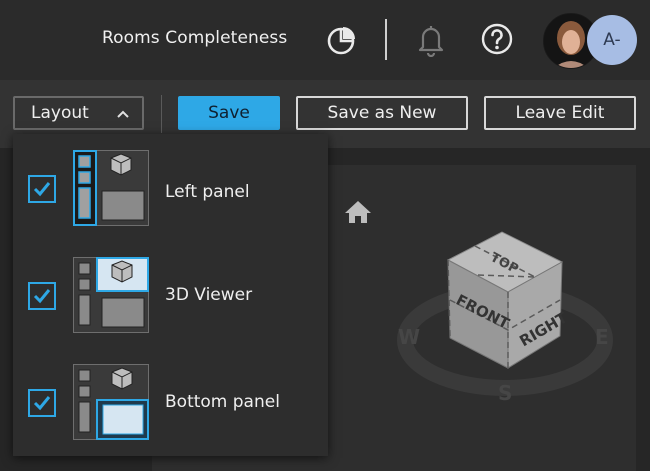  I want to click on bell-icon, so click(431, 42).